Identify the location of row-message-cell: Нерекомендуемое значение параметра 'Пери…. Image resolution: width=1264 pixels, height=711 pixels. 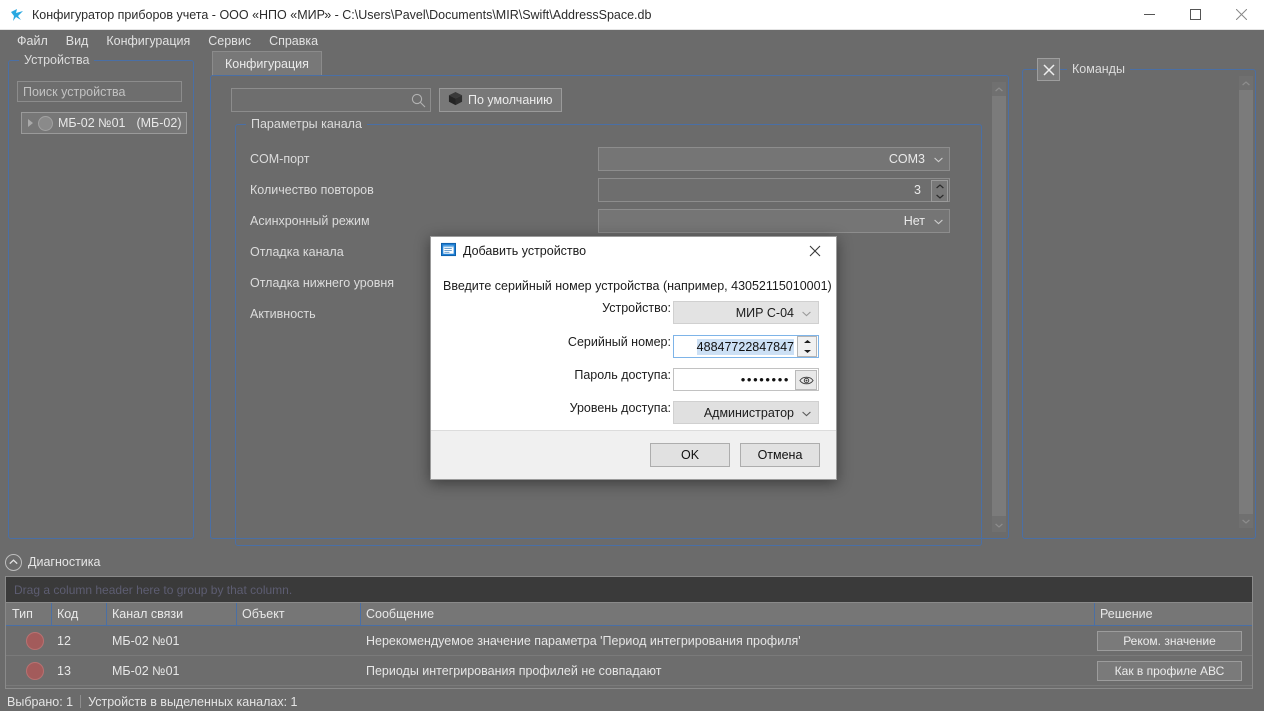
(583, 640).